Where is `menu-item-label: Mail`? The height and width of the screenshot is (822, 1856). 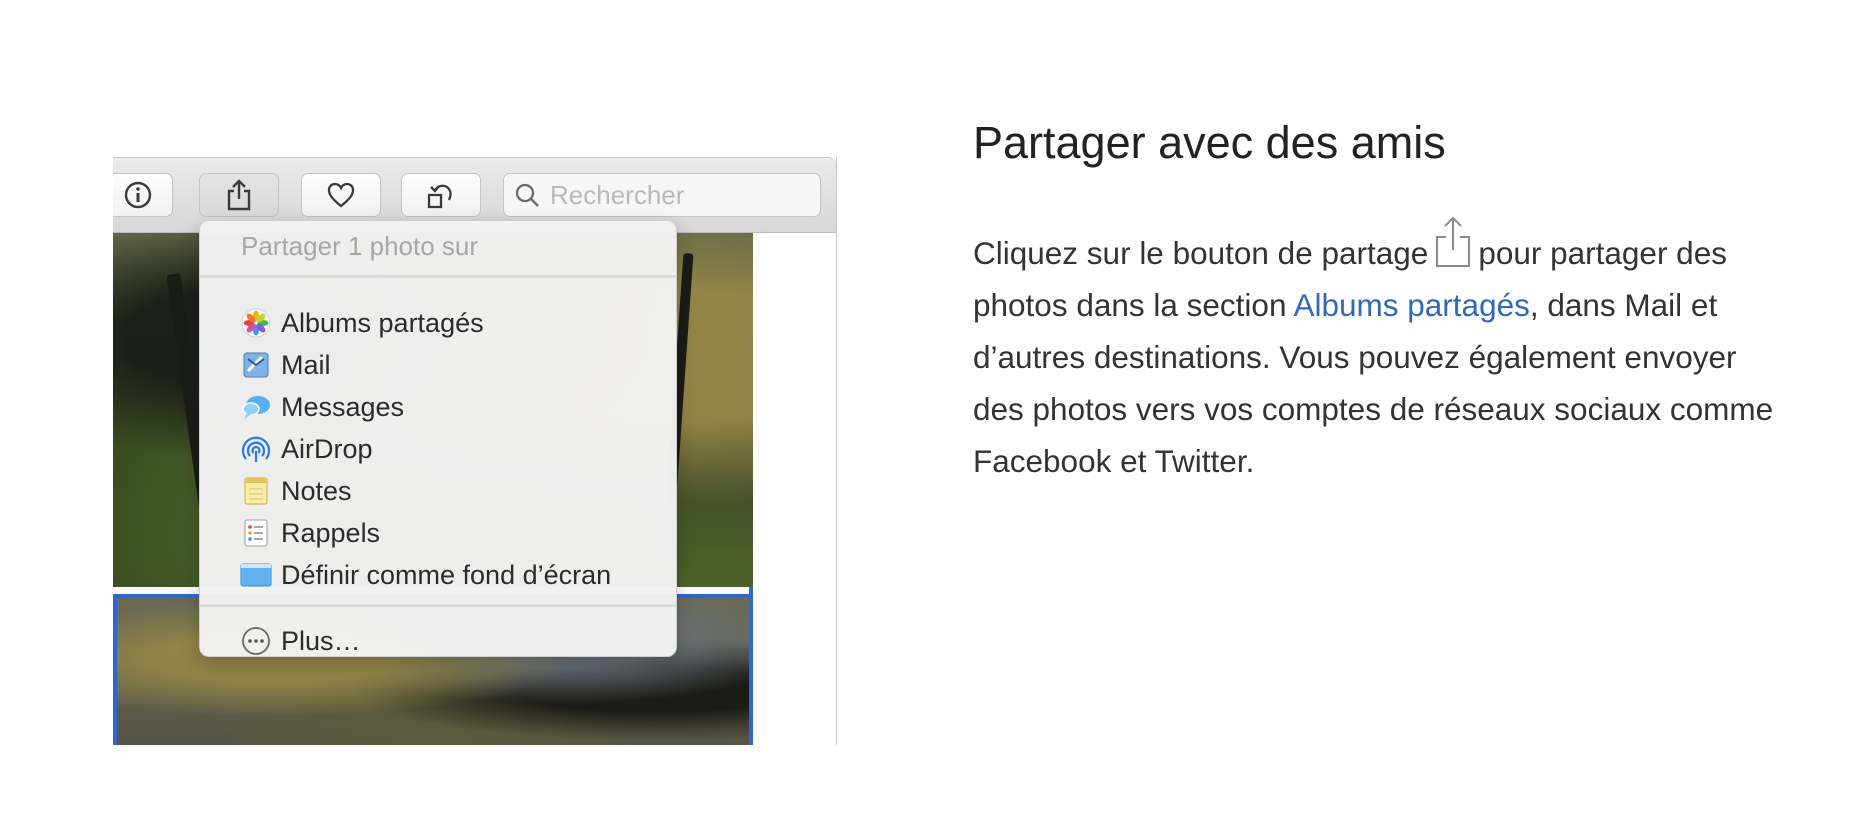
menu-item-label: Mail is located at coordinates (306, 364).